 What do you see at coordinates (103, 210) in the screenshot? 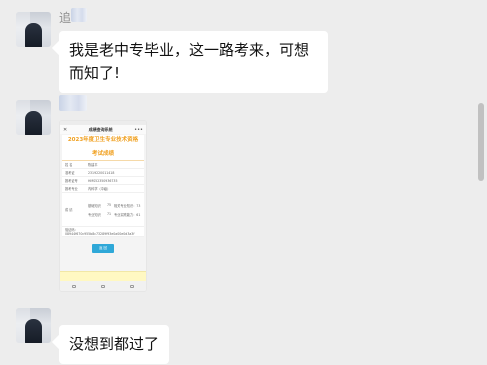
I see `table-row-scores: 成 绩 基础知识 75 相关专业知识：73 专业知识 71 专业实践能力：61` at bounding box center [103, 210].